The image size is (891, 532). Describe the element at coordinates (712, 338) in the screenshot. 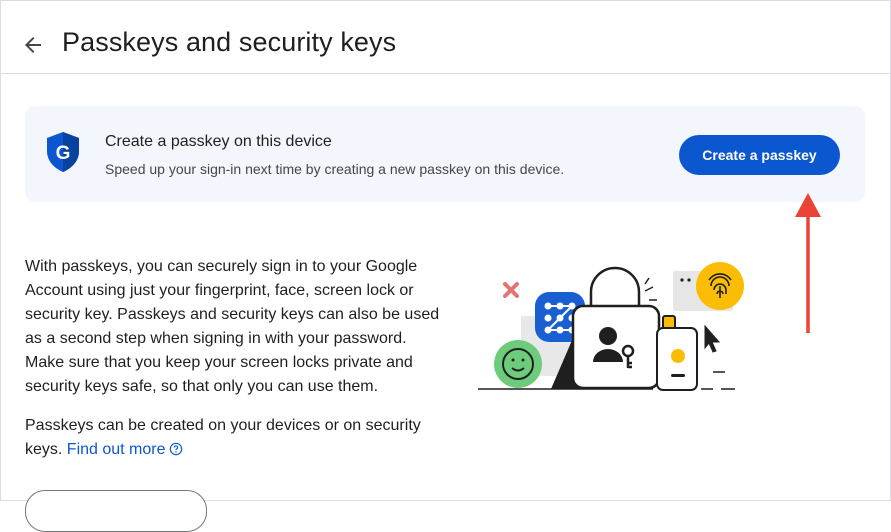

I see `cursor-icon` at that location.